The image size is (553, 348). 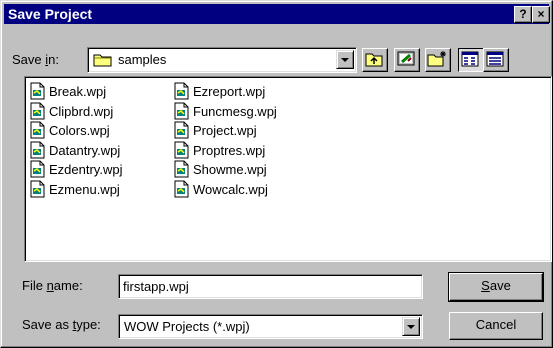 What do you see at coordinates (79, 130) in the screenshot?
I see `file-name-text: Colors.wpj` at bounding box center [79, 130].